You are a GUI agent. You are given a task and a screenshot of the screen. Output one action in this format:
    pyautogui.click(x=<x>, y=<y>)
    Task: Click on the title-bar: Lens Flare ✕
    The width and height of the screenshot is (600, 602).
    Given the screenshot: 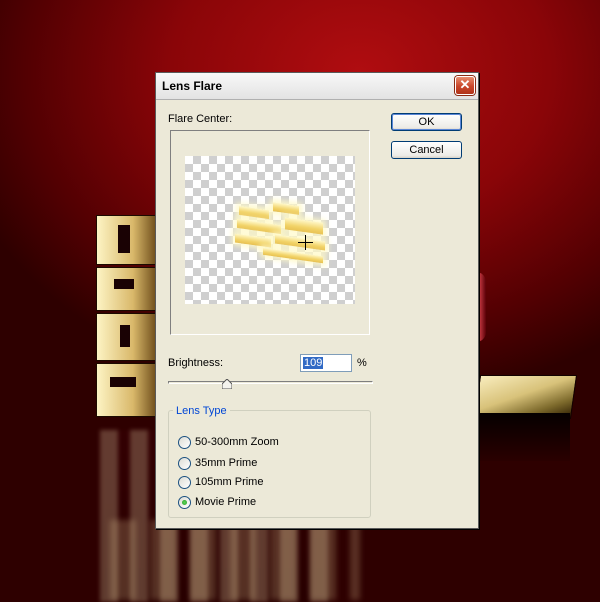 What is the action you would take?
    pyautogui.click(x=317, y=86)
    